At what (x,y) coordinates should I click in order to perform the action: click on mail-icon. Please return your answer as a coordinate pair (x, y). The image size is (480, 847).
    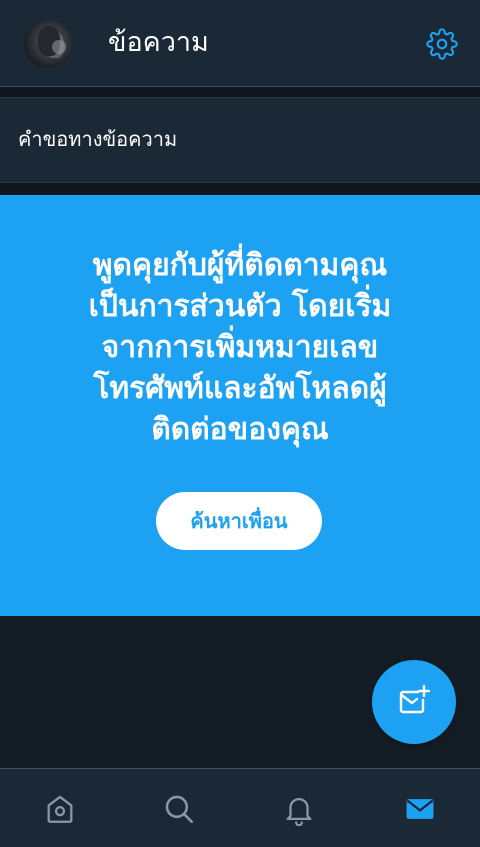
    Looking at the image, I should click on (420, 809).